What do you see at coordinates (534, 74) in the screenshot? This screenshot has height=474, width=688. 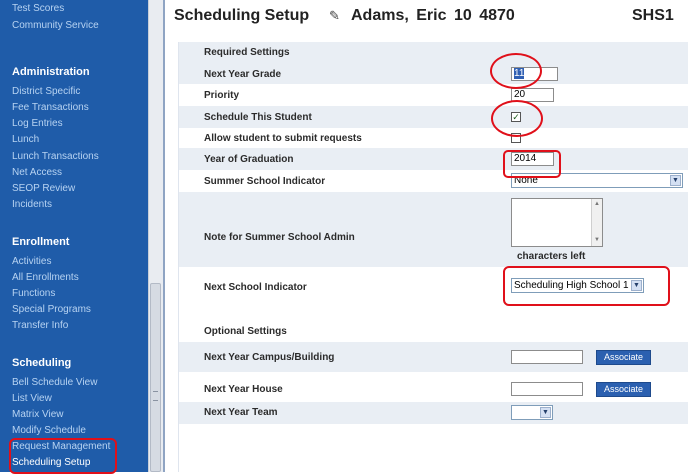 I see `next-year-grade-input: 11` at bounding box center [534, 74].